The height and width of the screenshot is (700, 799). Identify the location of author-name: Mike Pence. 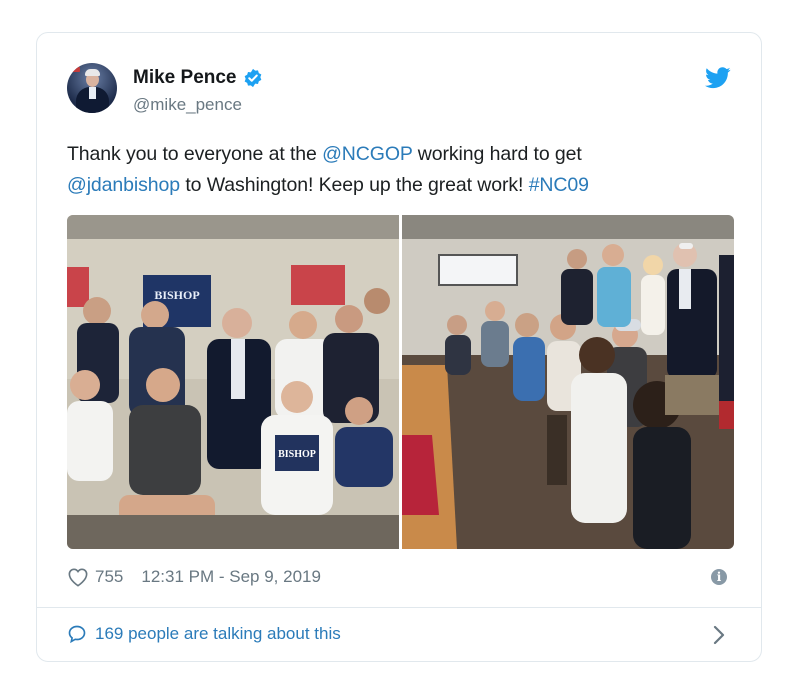
(185, 78).